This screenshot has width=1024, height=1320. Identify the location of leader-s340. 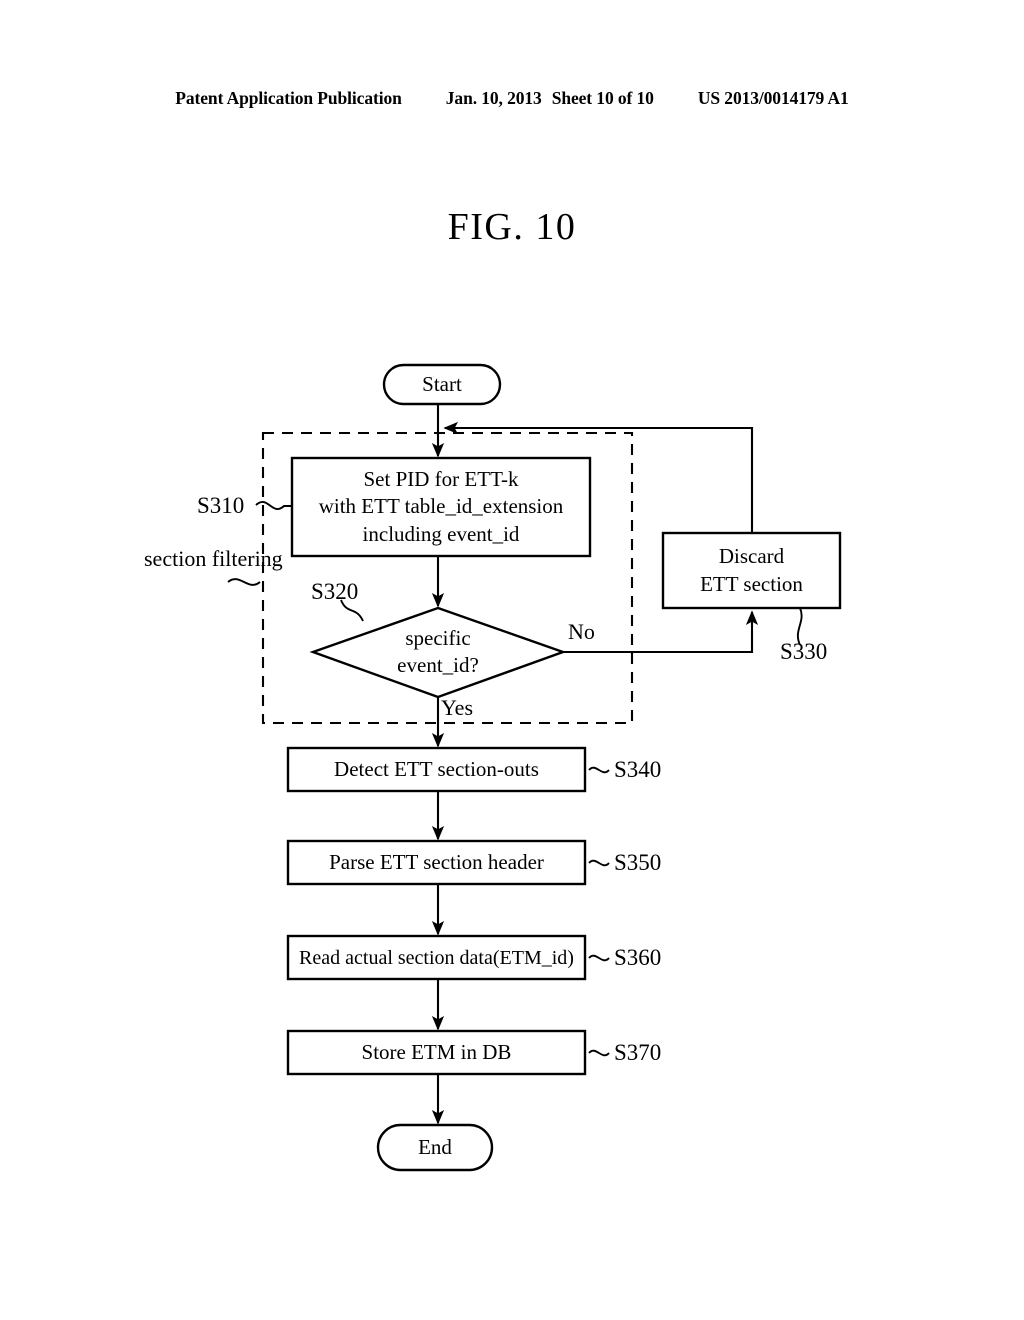
(599, 770).